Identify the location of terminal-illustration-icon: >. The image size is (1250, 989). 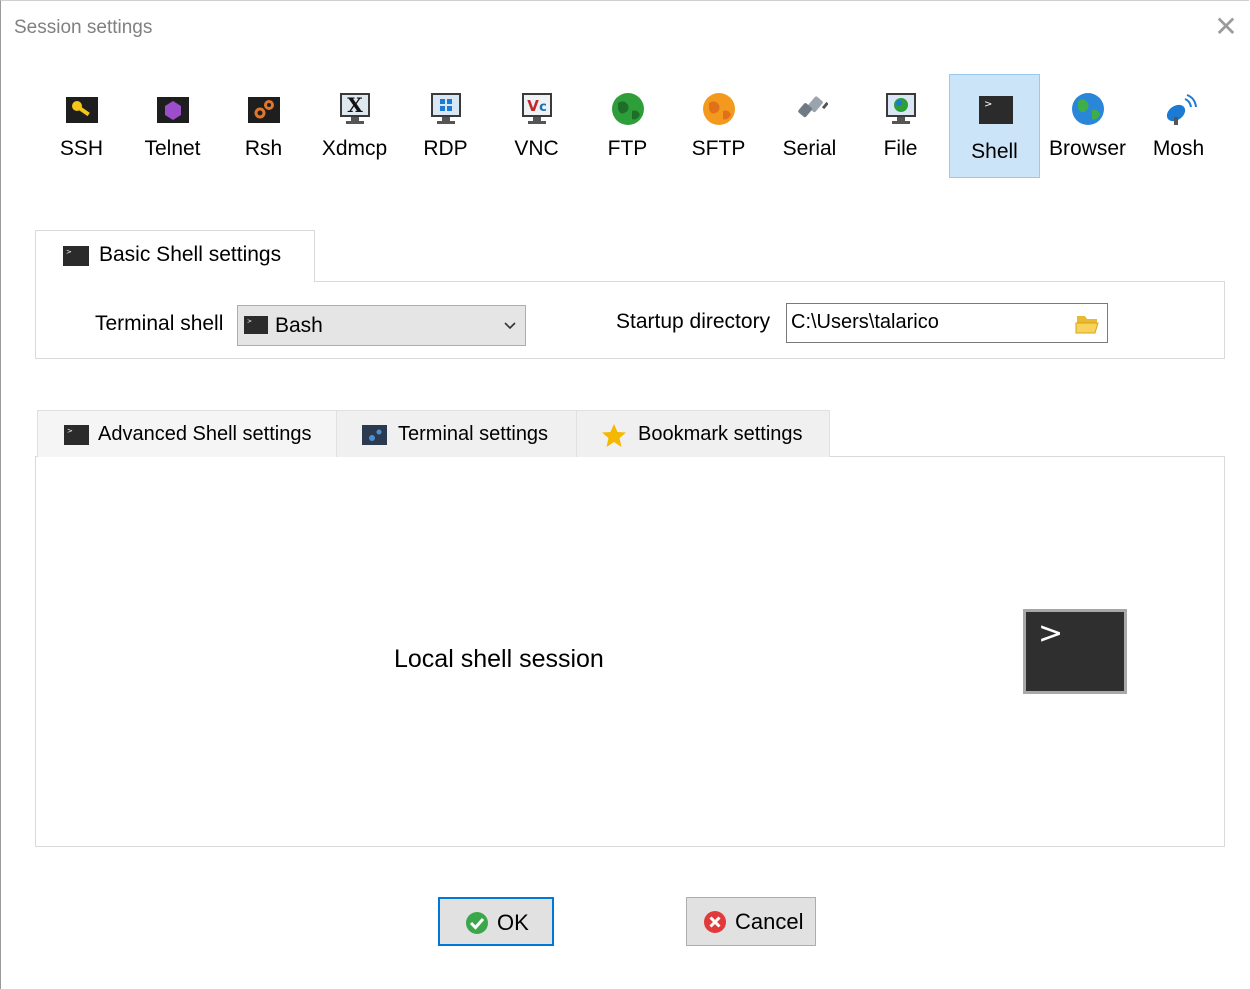
(1075, 651).